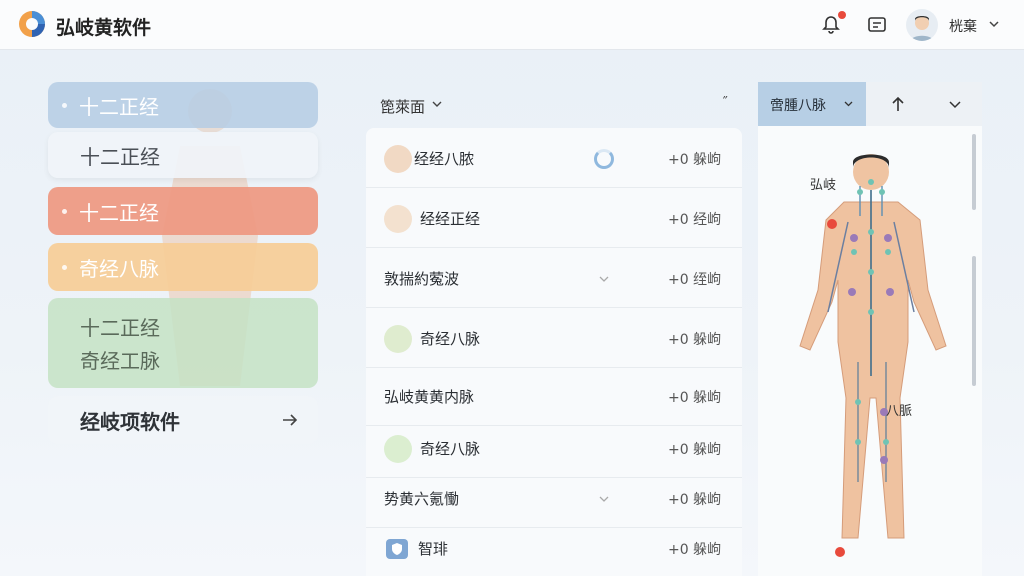 The height and width of the screenshot is (576, 1024). What do you see at coordinates (554, 105) in the screenshot?
I see `list-header: 箆萊面 ˝` at bounding box center [554, 105].